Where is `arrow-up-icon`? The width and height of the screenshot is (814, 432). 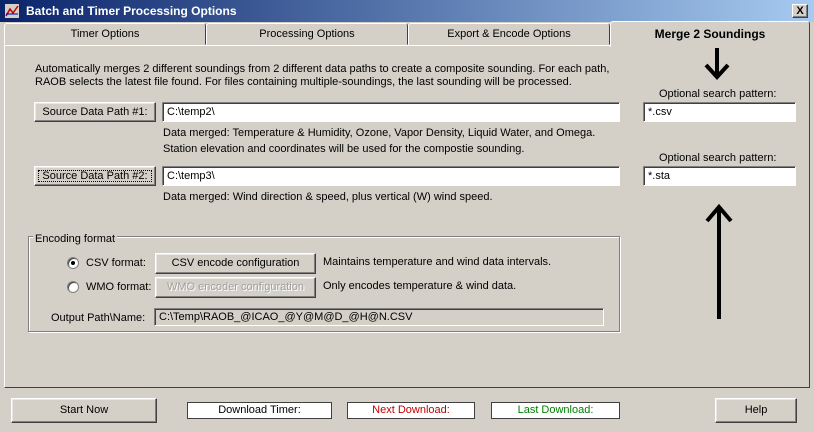
arrow-up-icon is located at coordinates (719, 261).